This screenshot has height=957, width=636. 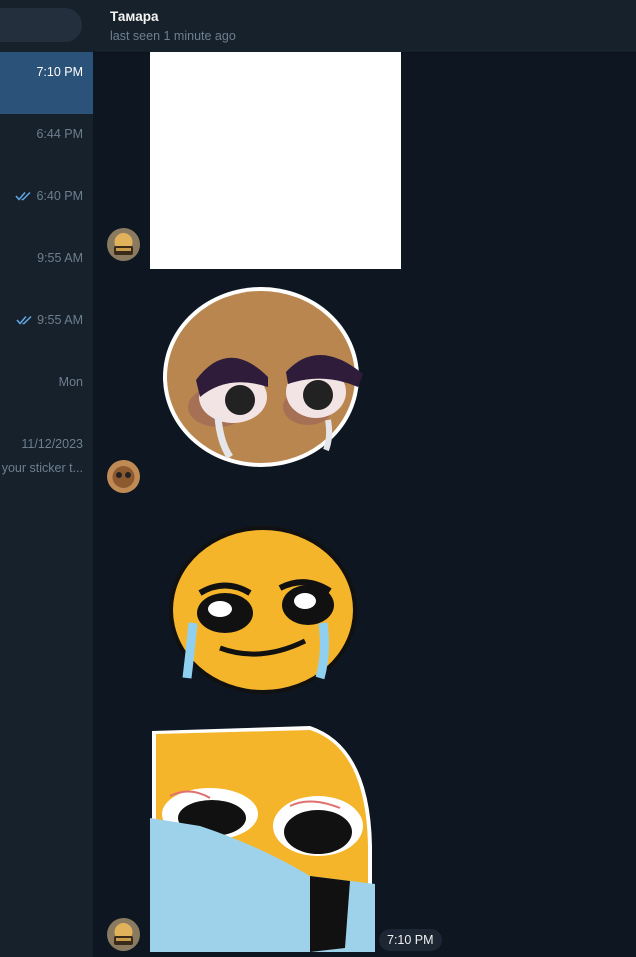 What do you see at coordinates (46, 393) in the screenshot?
I see `chat-list-item: Mon` at bounding box center [46, 393].